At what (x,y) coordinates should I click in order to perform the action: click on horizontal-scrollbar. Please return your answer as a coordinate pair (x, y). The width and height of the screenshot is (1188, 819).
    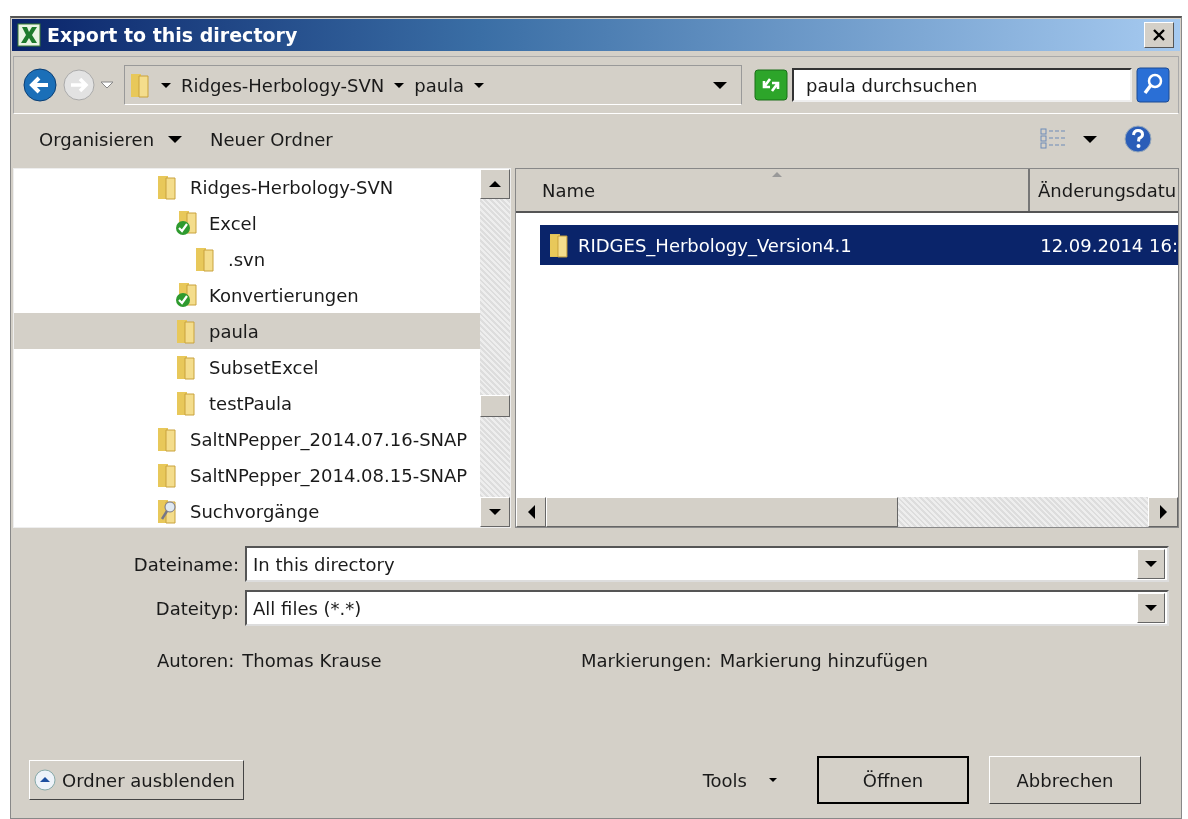
    Looking at the image, I should click on (847, 512).